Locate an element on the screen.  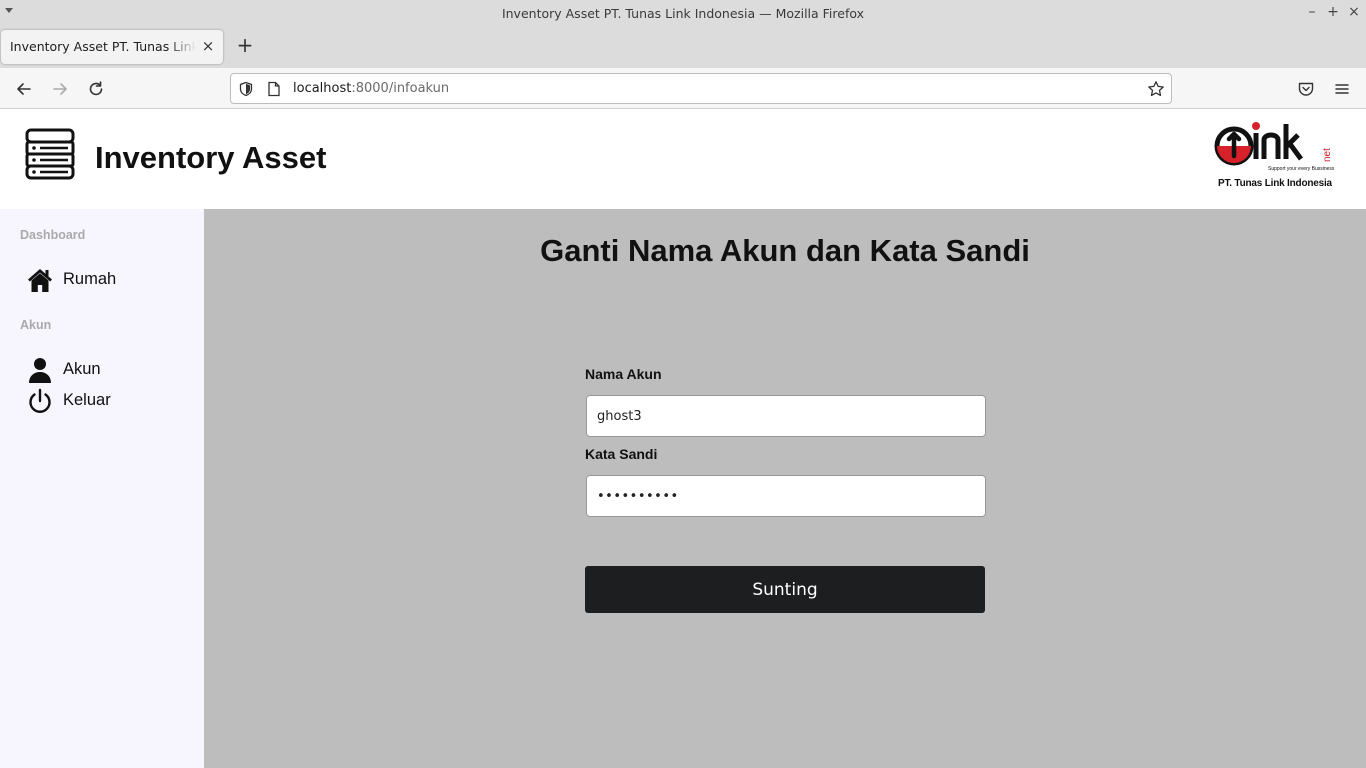
url-path: :8000/infoakun is located at coordinates (400, 88).